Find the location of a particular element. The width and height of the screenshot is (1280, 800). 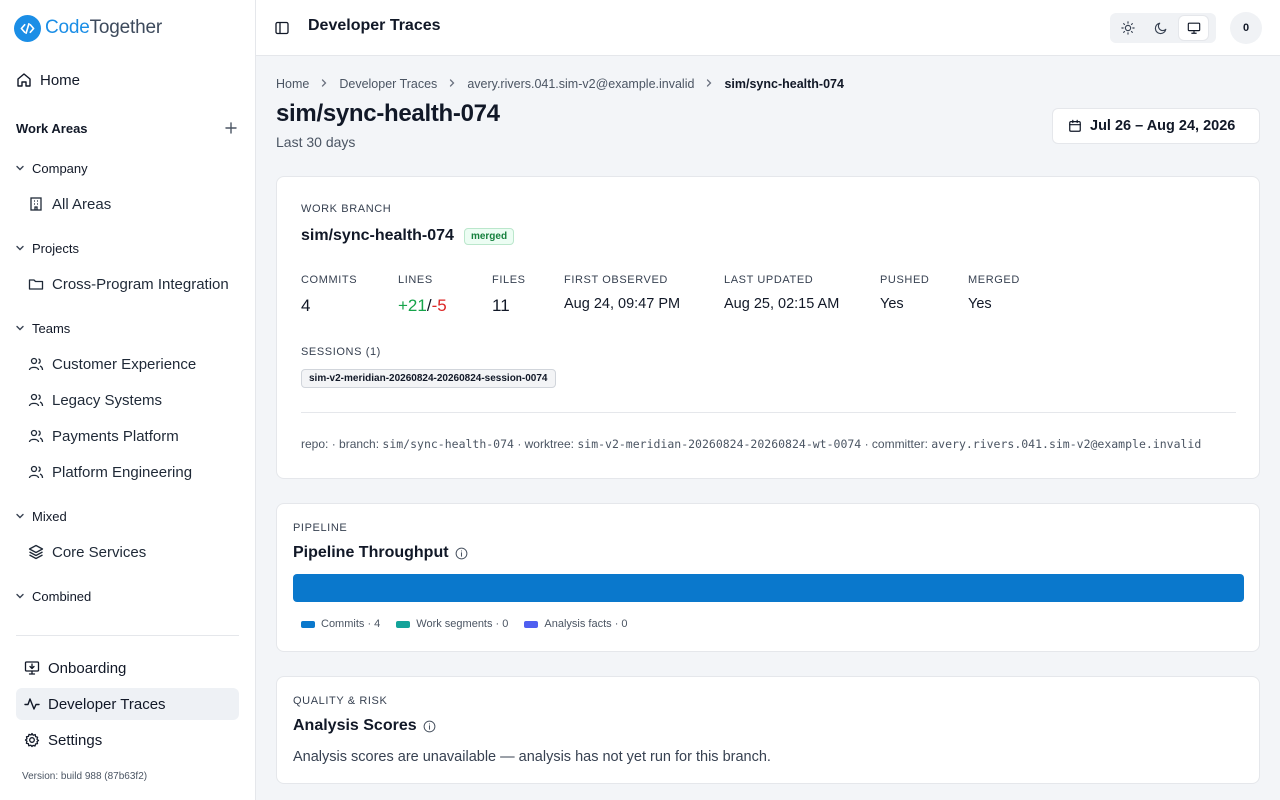

sidebar-item-label: Payments Platform is located at coordinates (115, 436).